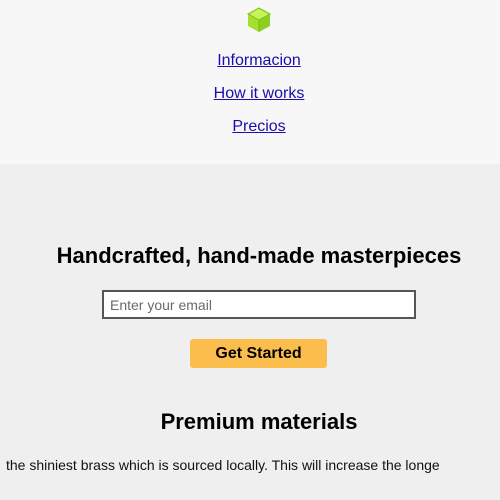 The image size is (500, 500). What do you see at coordinates (259, 304) in the screenshot?
I see `email-input` at bounding box center [259, 304].